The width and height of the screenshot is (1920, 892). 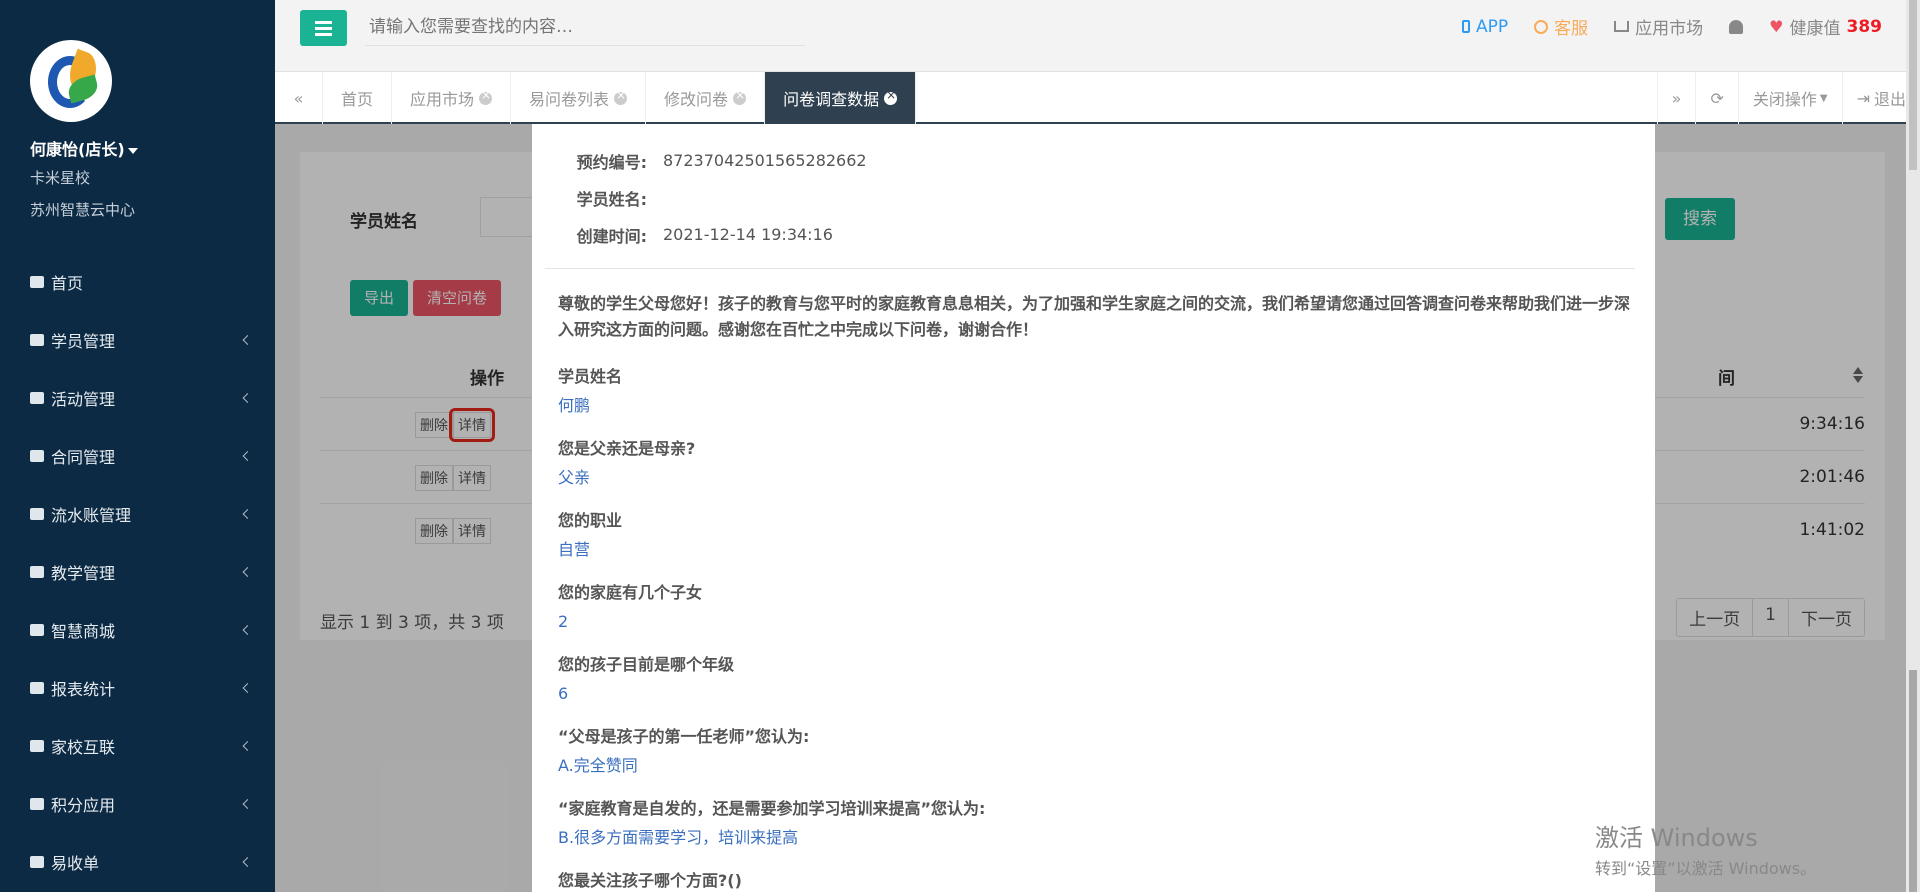 What do you see at coordinates (1776, 26) in the screenshot?
I see `heartbeat-icon: ♥` at bounding box center [1776, 26].